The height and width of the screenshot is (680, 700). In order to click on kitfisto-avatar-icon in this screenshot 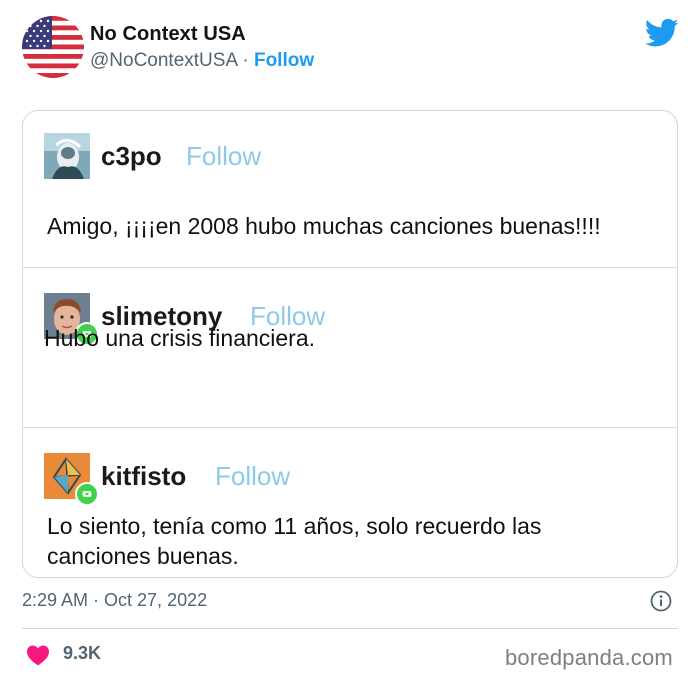, I will do `click(71, 479)`.